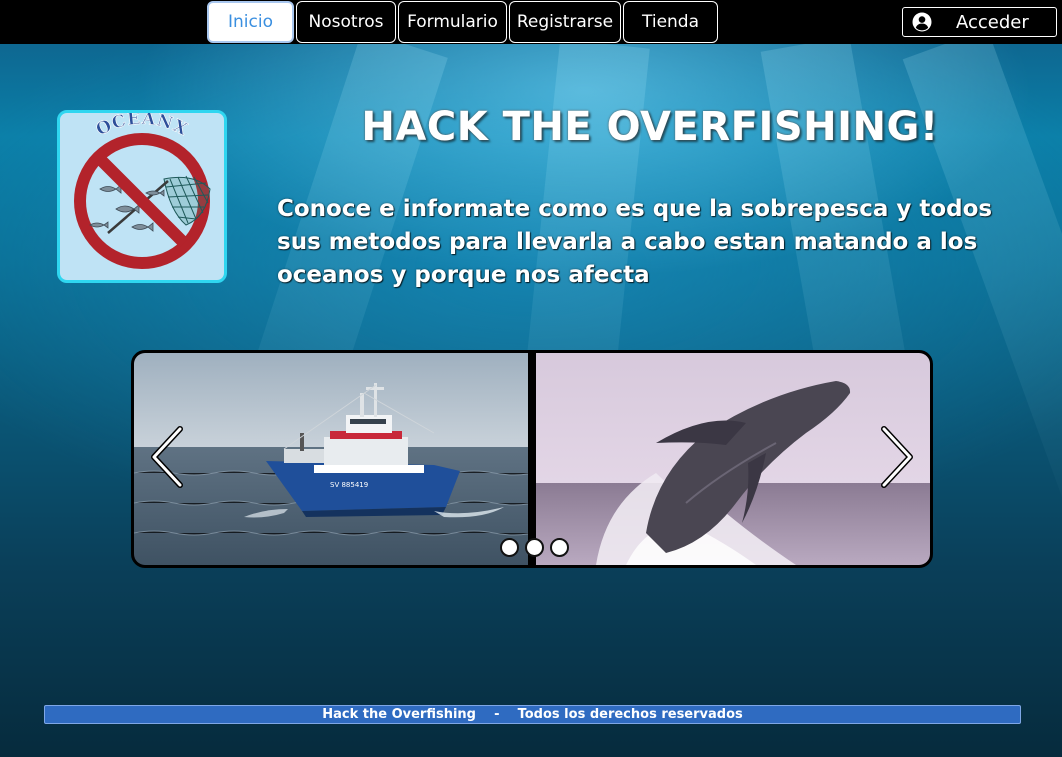 The width and height of the screenshot is (1062, 757). I want to click on page-title: HACK THE OVERFISHING!, so click(650, 127).